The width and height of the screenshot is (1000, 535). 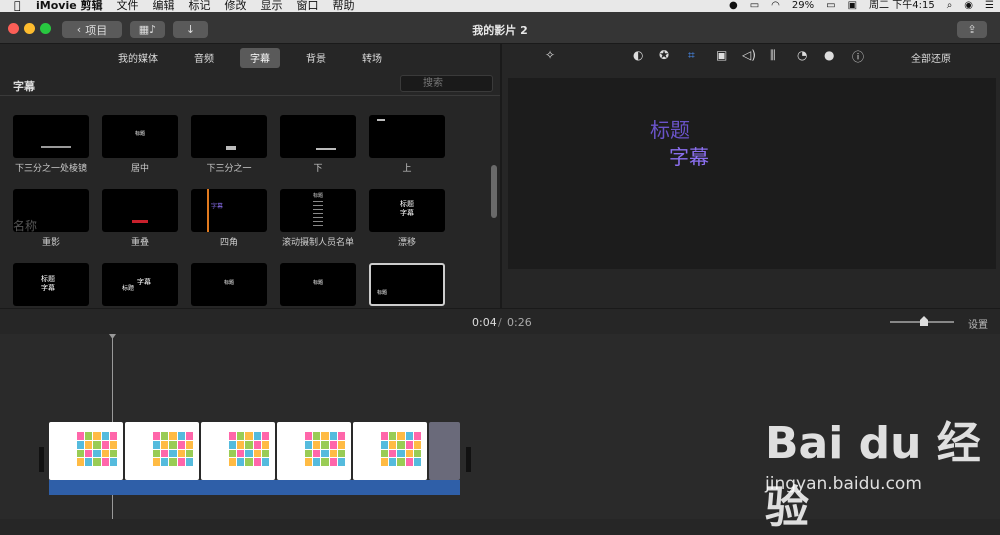 What do you see at coordinates (41, 459) in the screenshot?
I see `clip-trim-handle-left` at bounding box center [41, 459].